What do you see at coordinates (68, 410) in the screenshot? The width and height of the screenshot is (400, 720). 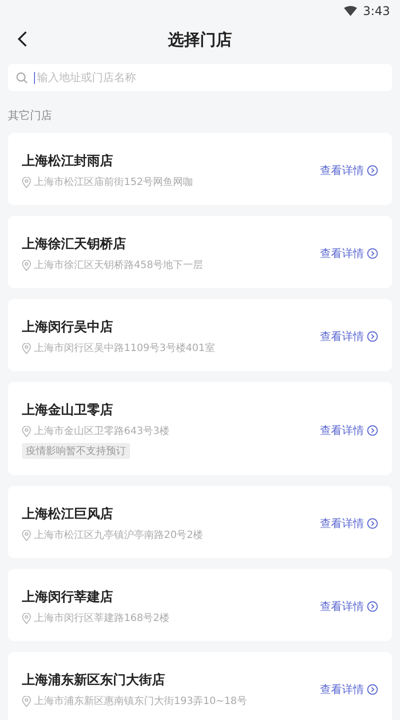 I see `store-name: 上海金山卫零店` at bounding box center [68, 410].